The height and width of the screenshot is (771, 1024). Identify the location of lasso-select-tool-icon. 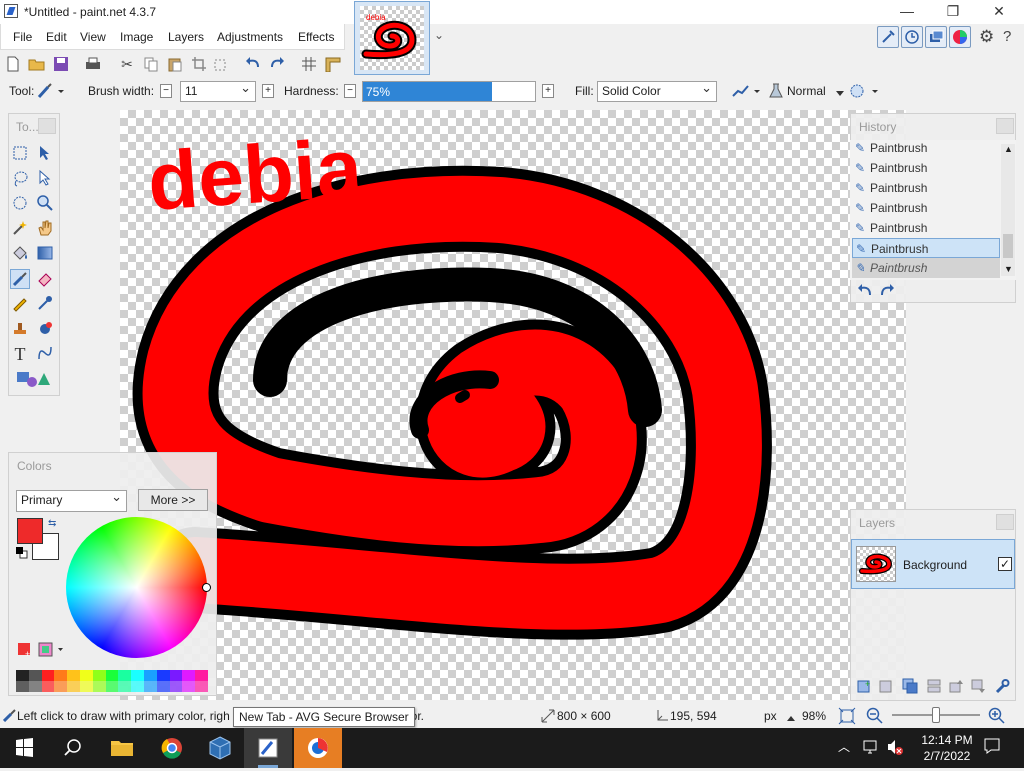
(20, 179).